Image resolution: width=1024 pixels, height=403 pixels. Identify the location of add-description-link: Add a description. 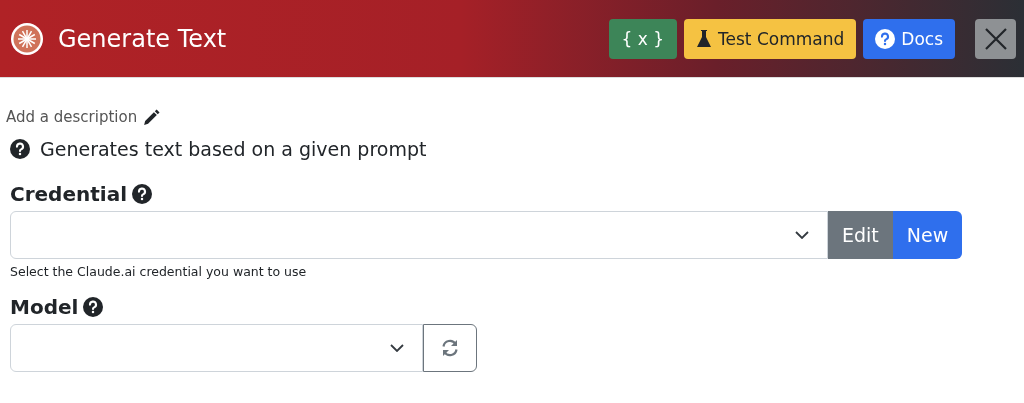
(72, 117).